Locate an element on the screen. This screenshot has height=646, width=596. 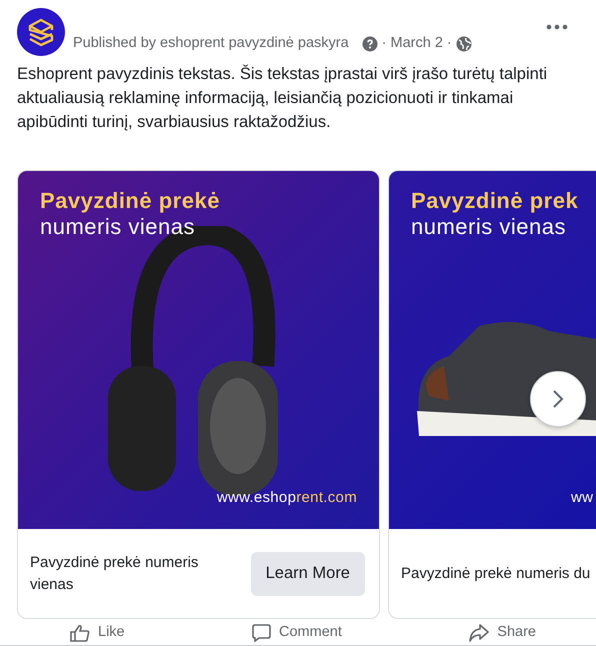
website-url: ww is located at coordinates (582, 498).